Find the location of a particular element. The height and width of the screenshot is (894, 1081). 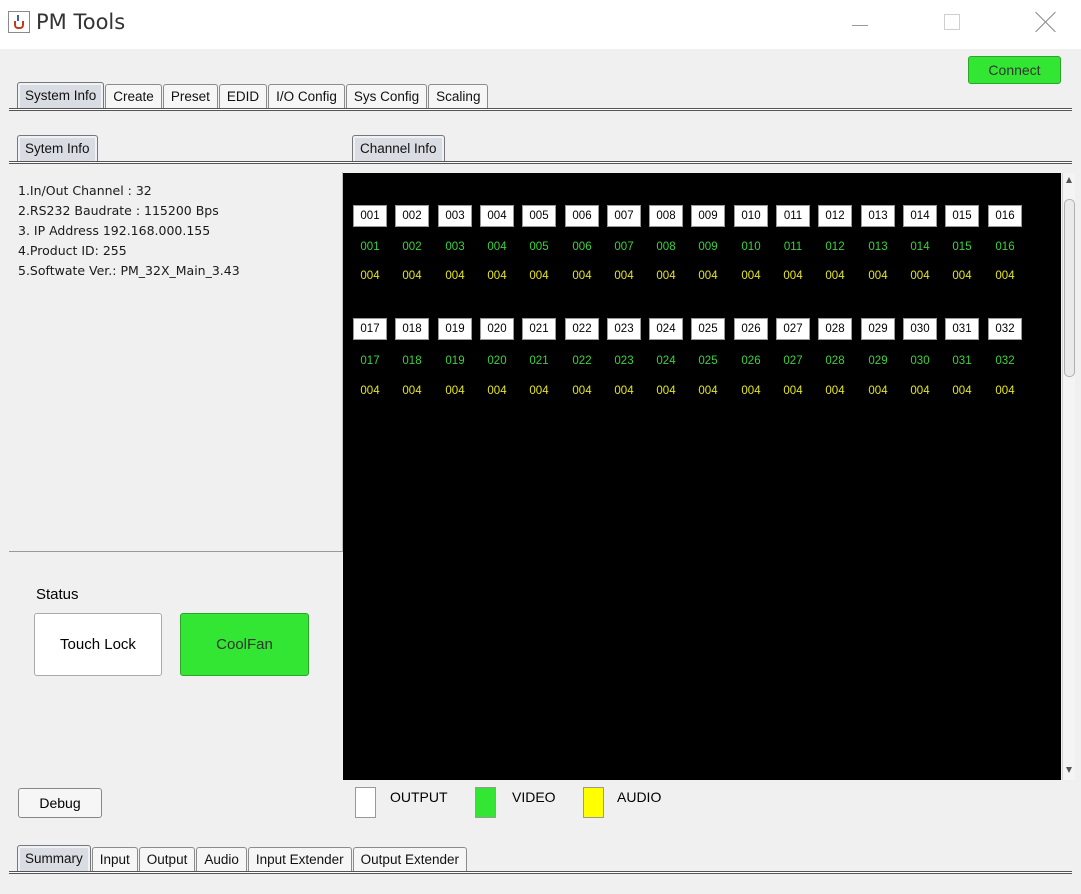

bottom-tab-separator is located at coordinates (540, 872).